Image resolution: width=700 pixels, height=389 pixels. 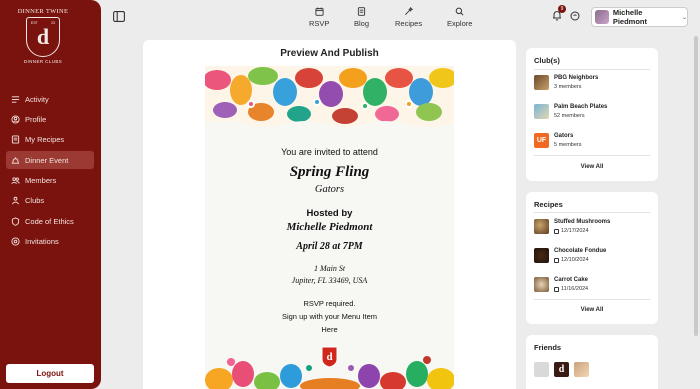 I want to click on sidebar-item-clubs: Clubs, so click(x=50, y=201).